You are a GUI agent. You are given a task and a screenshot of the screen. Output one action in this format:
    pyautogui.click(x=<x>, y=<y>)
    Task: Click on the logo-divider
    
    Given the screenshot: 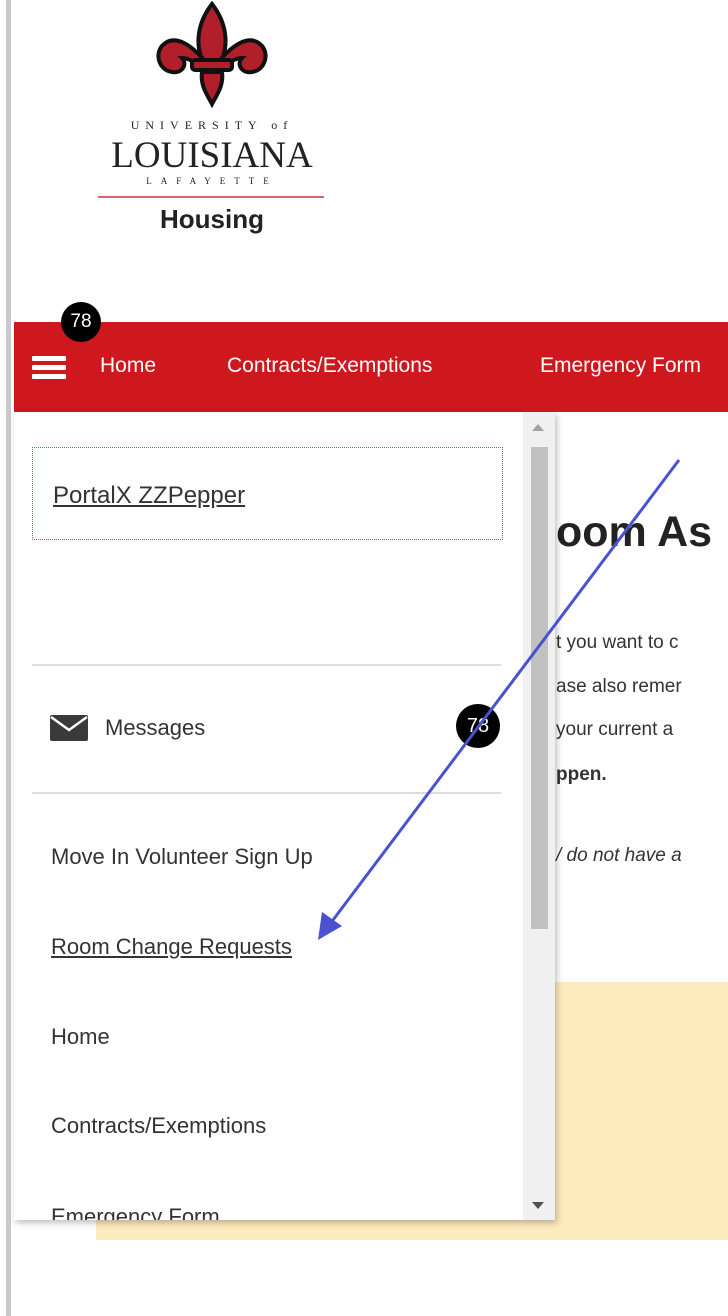 What is the action you would take?
    pyautogui.click(x=211, y=197)
    